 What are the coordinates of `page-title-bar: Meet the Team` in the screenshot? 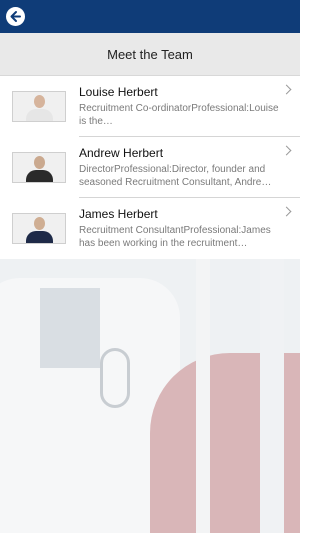 It's located at (150, 54).